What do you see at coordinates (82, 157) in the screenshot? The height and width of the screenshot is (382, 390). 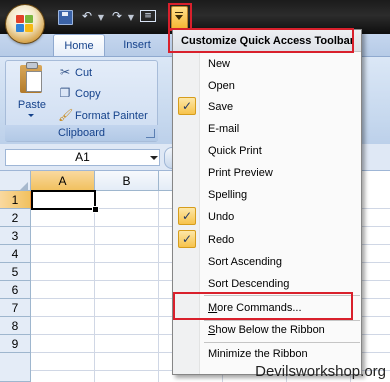 I see `name-box: A1` at bounding box center [82, 157].